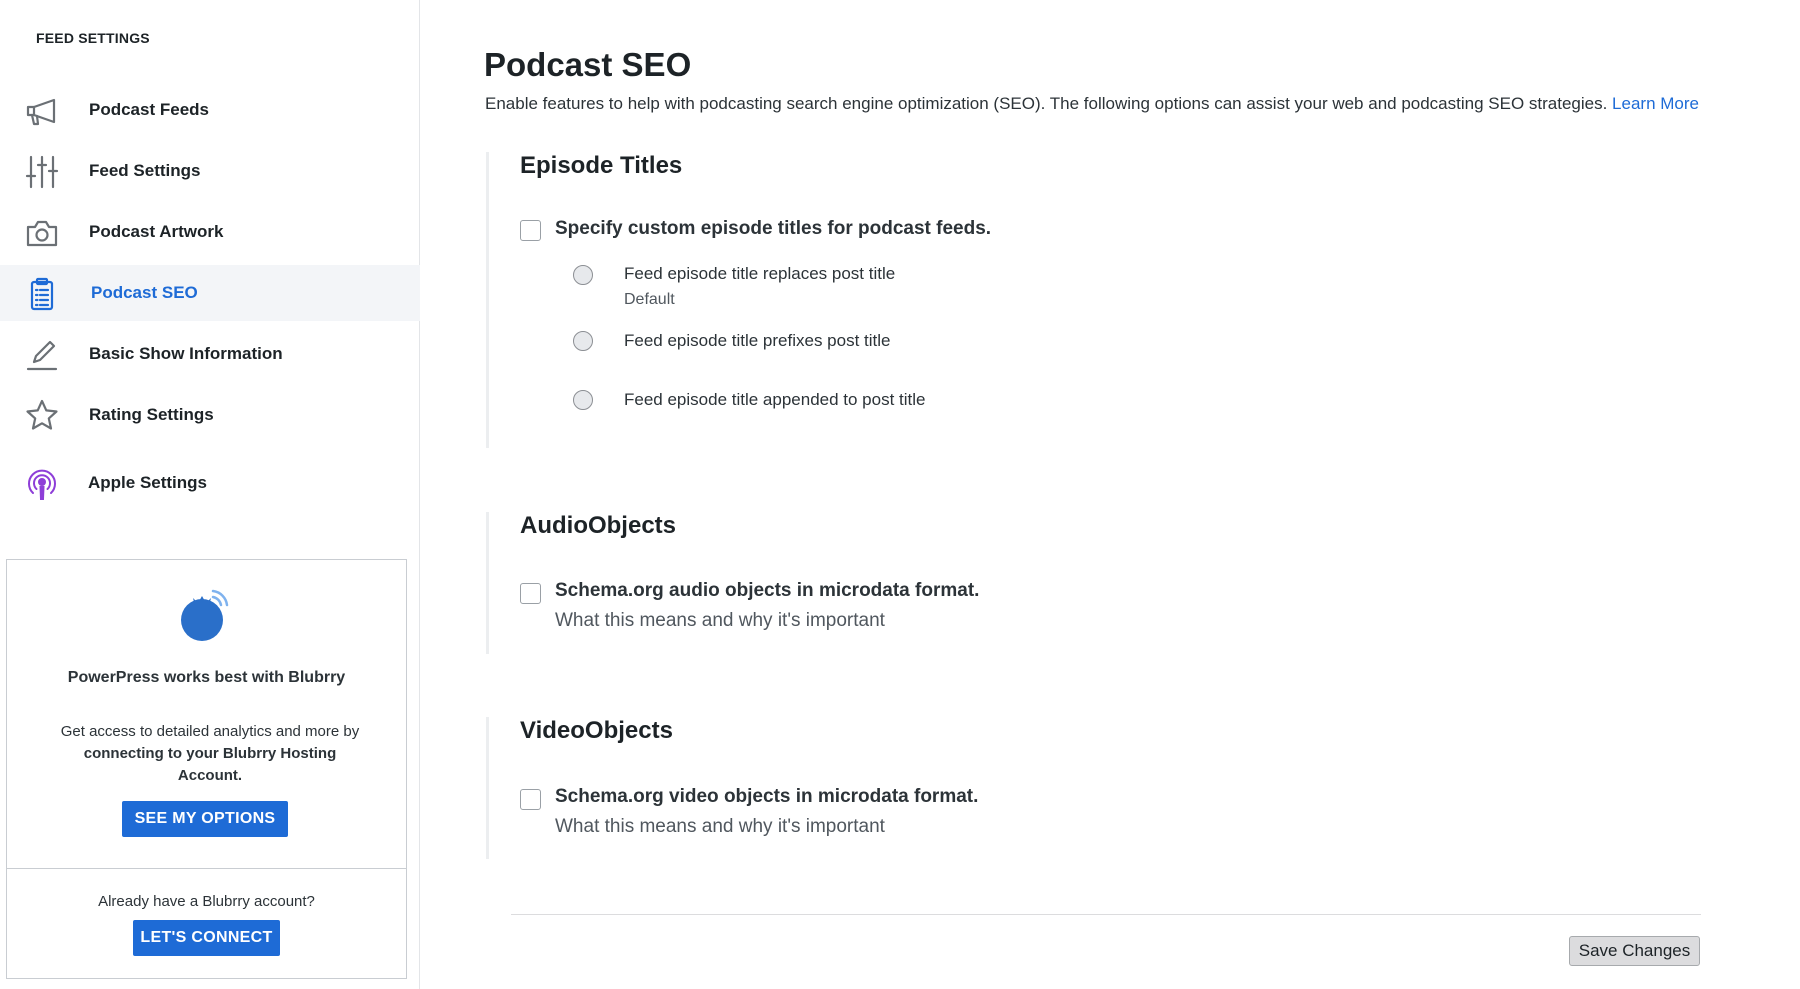  What do you see at coordinates (206, 677) in the screenshot?
I see `promo-heading: PowerPress works best with Blubrry` at bounding box center [206, 677].